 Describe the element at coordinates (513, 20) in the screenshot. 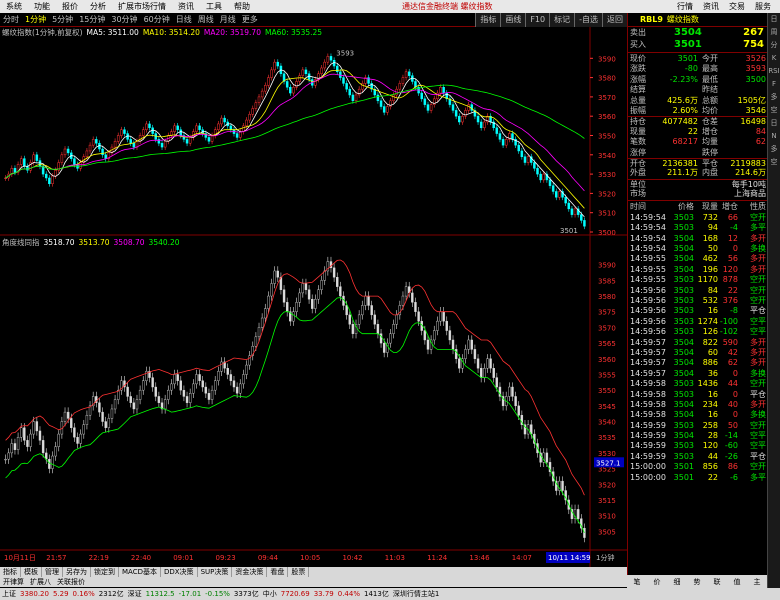

I see `tool-button: 画线` at that location.